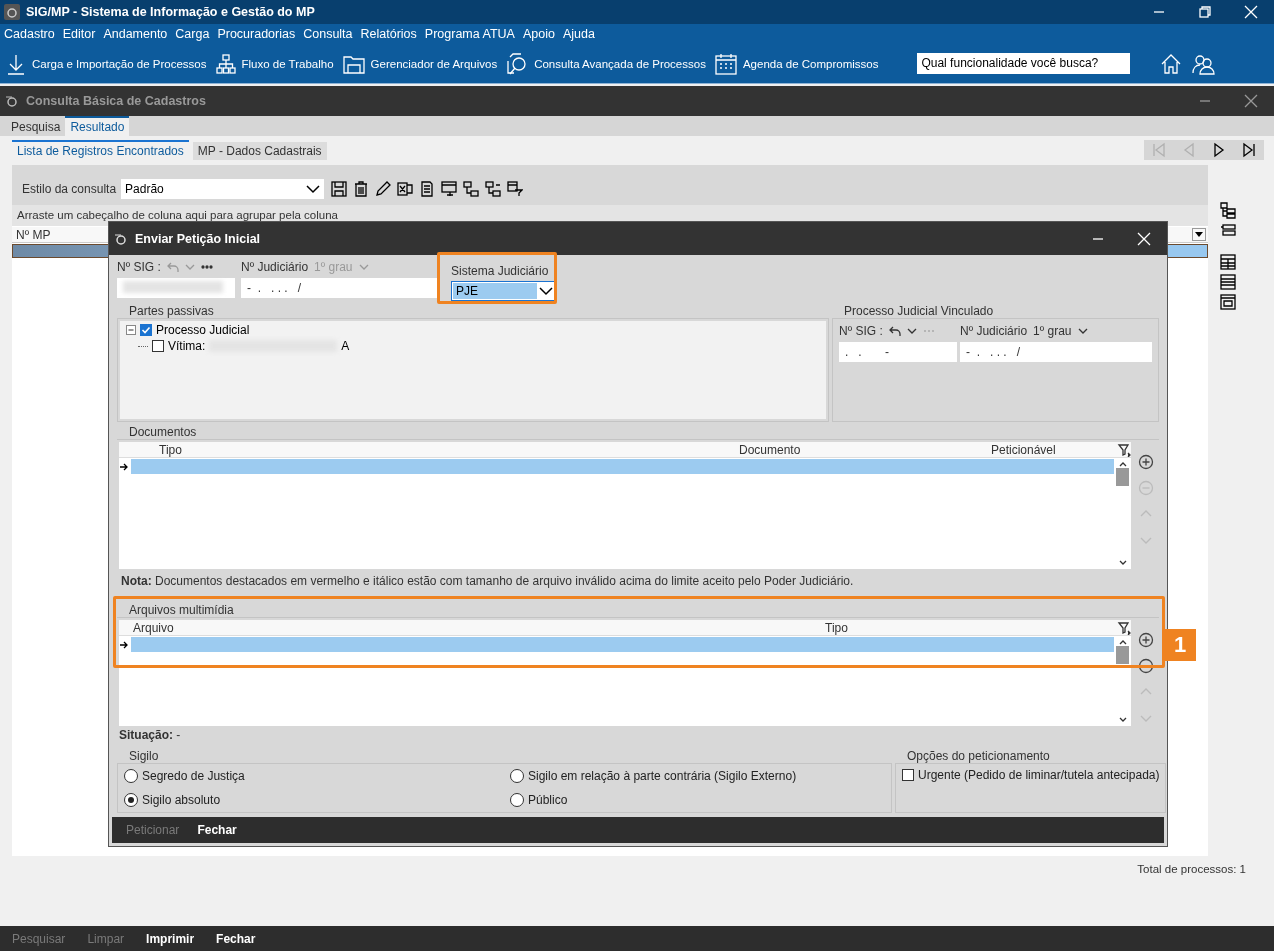 Image resolution: width=1274 pixels, height=951 pixels. What do you see at coordinates (187, 346) in the screenshot?
I see `tree-item-label: Vítima:` at bounding box center [187, 346].